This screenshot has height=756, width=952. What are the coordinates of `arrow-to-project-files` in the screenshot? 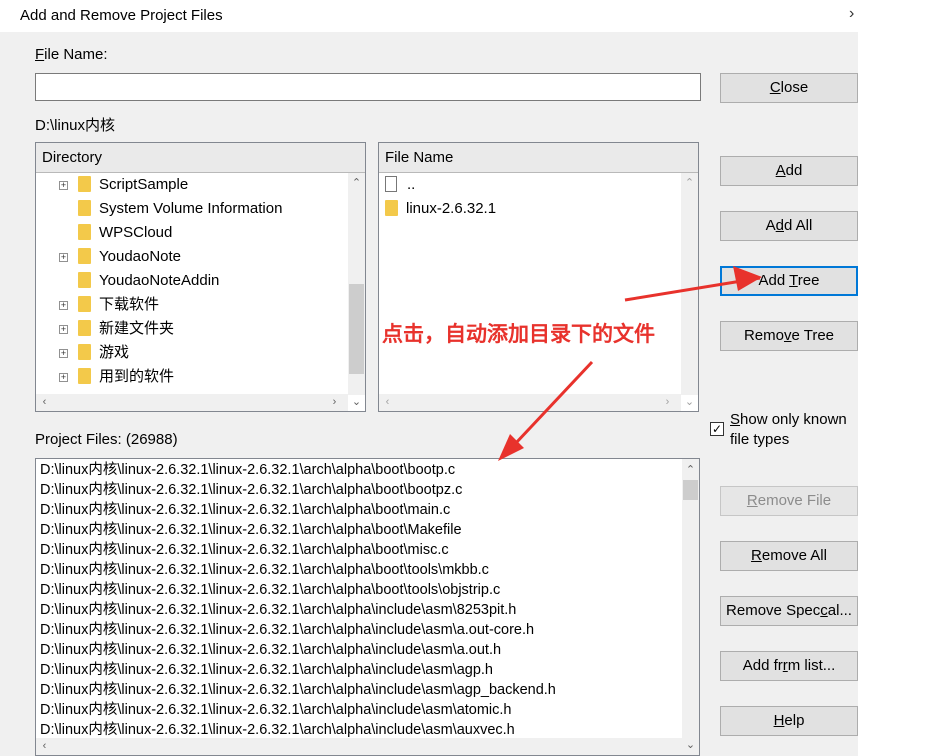 It's located at (553, 403).